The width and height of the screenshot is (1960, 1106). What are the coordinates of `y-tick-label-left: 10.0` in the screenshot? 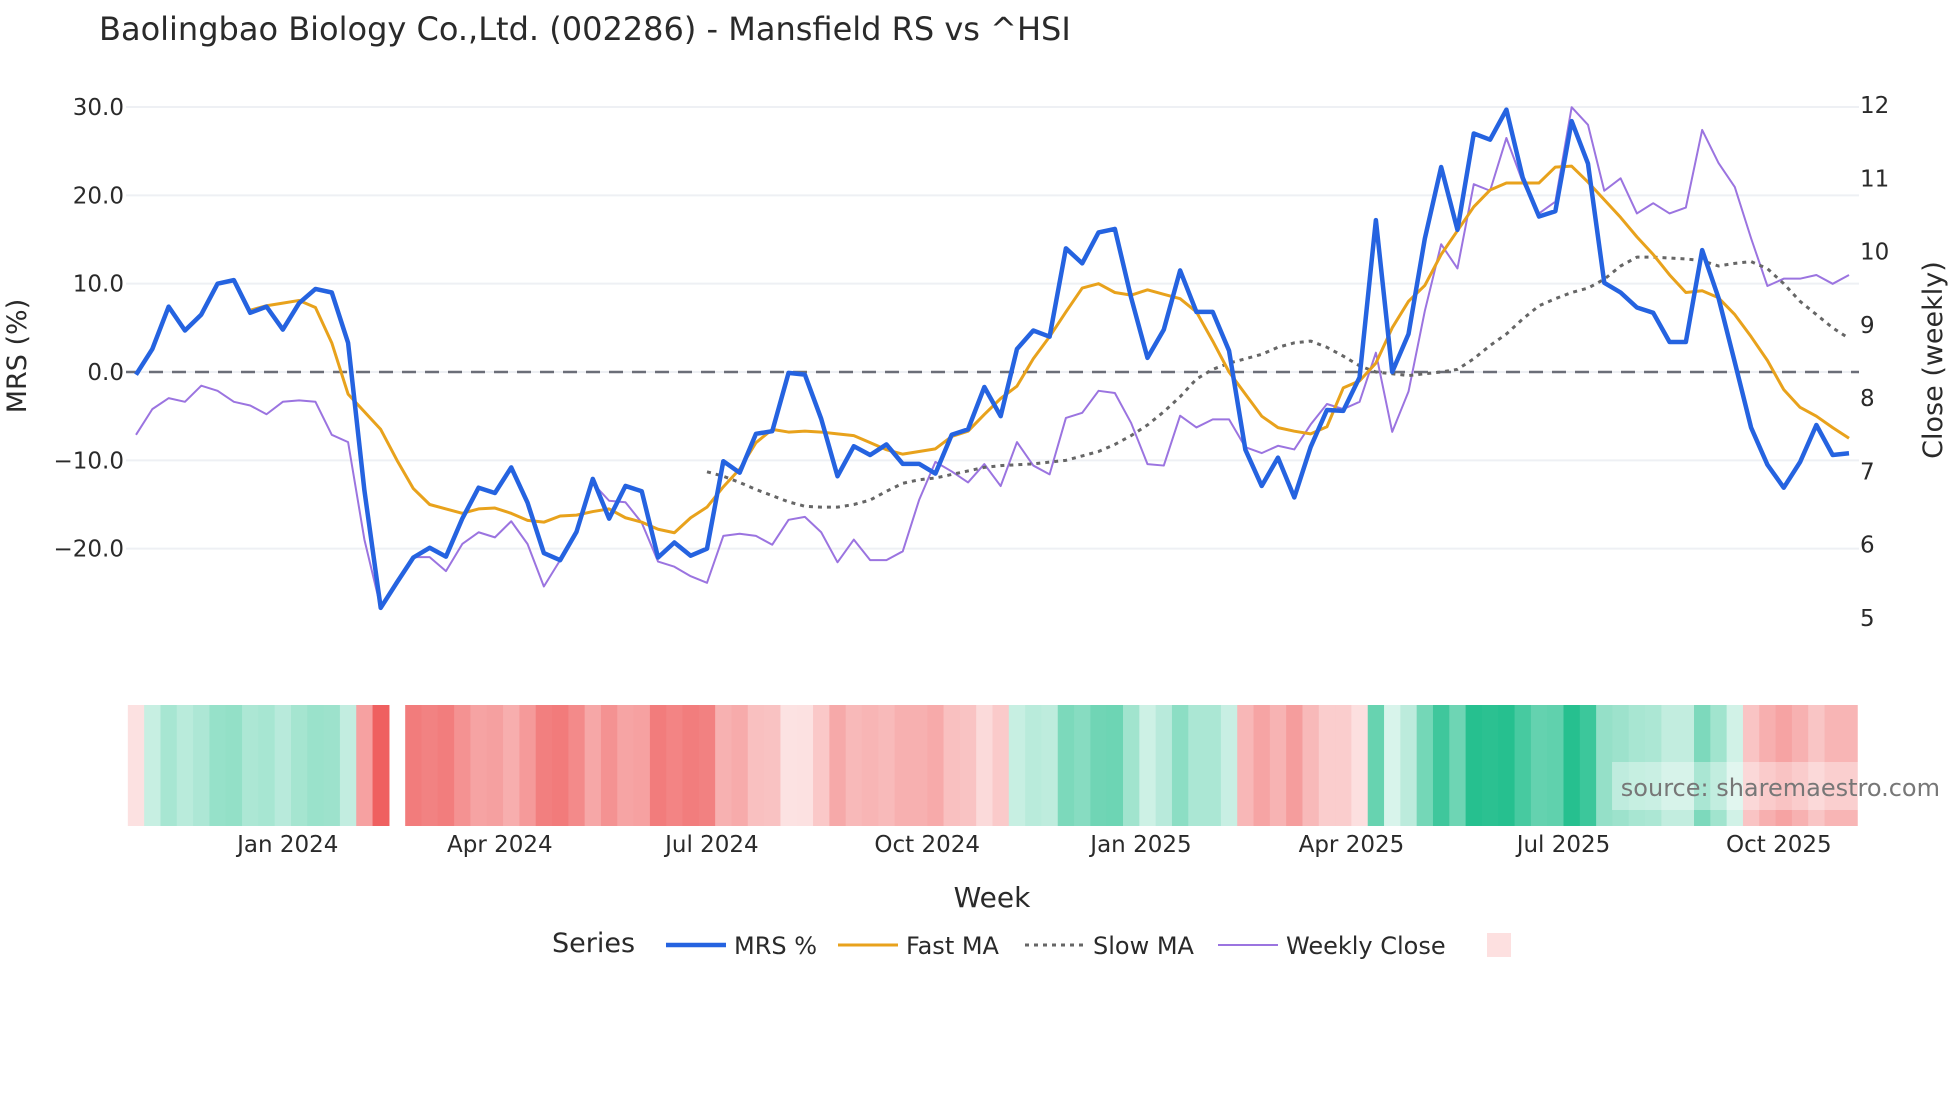 It's located at (98, 285).